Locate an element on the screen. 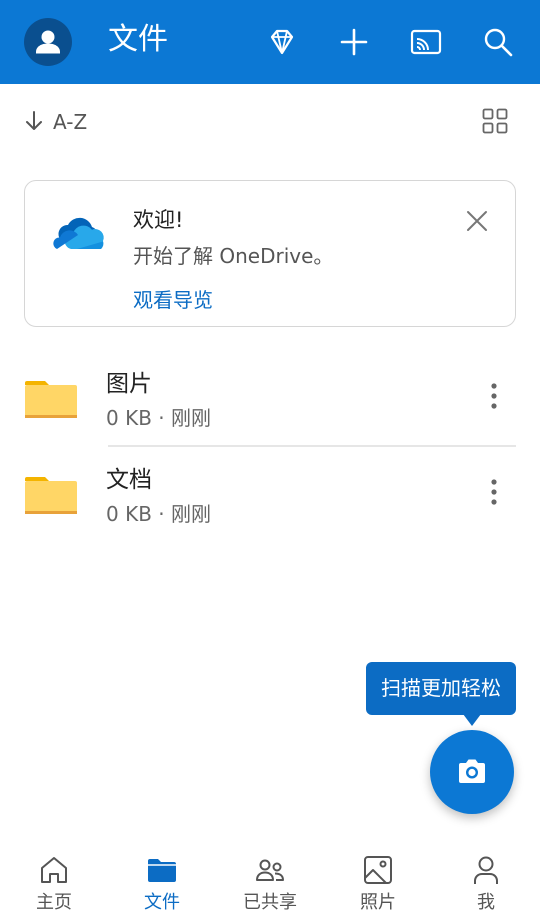 The height and width of the screenshot is (924, 540). welcome-card: 欢迎! 开始了解 OneDrive。 观看导览 is located at coordinates (270, 253).